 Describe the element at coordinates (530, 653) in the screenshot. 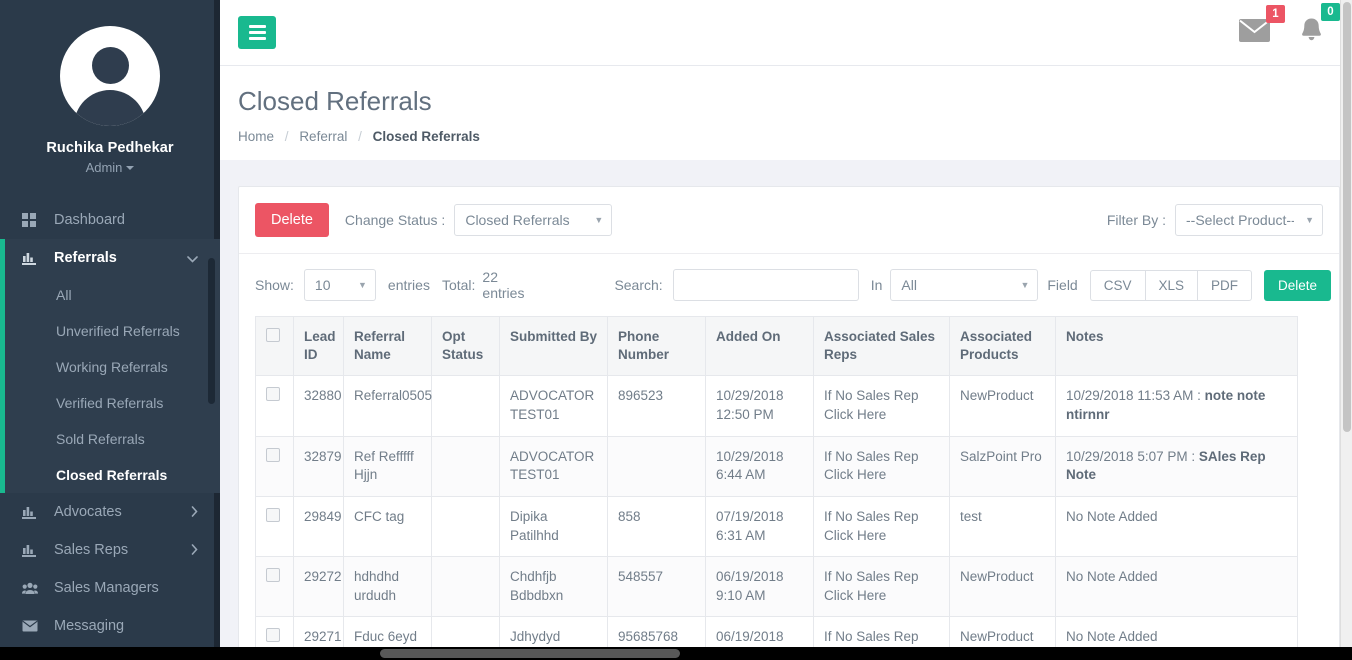

I see `page-horizontal-scrollbar-thumb` at that location.